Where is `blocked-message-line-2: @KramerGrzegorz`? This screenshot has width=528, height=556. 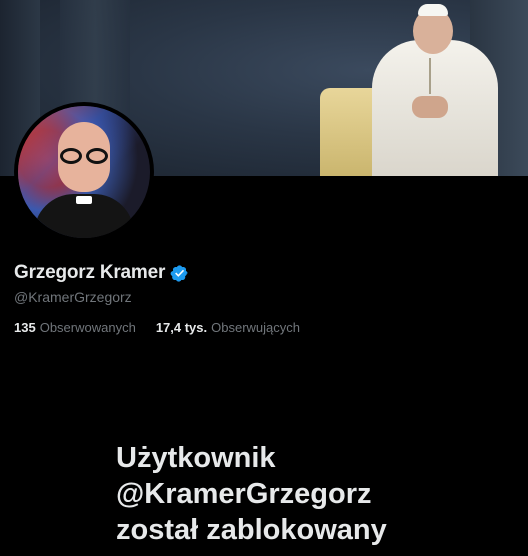
blocked-message-line-2: @KramerGrzegorz is located at coordinates (244, 494).